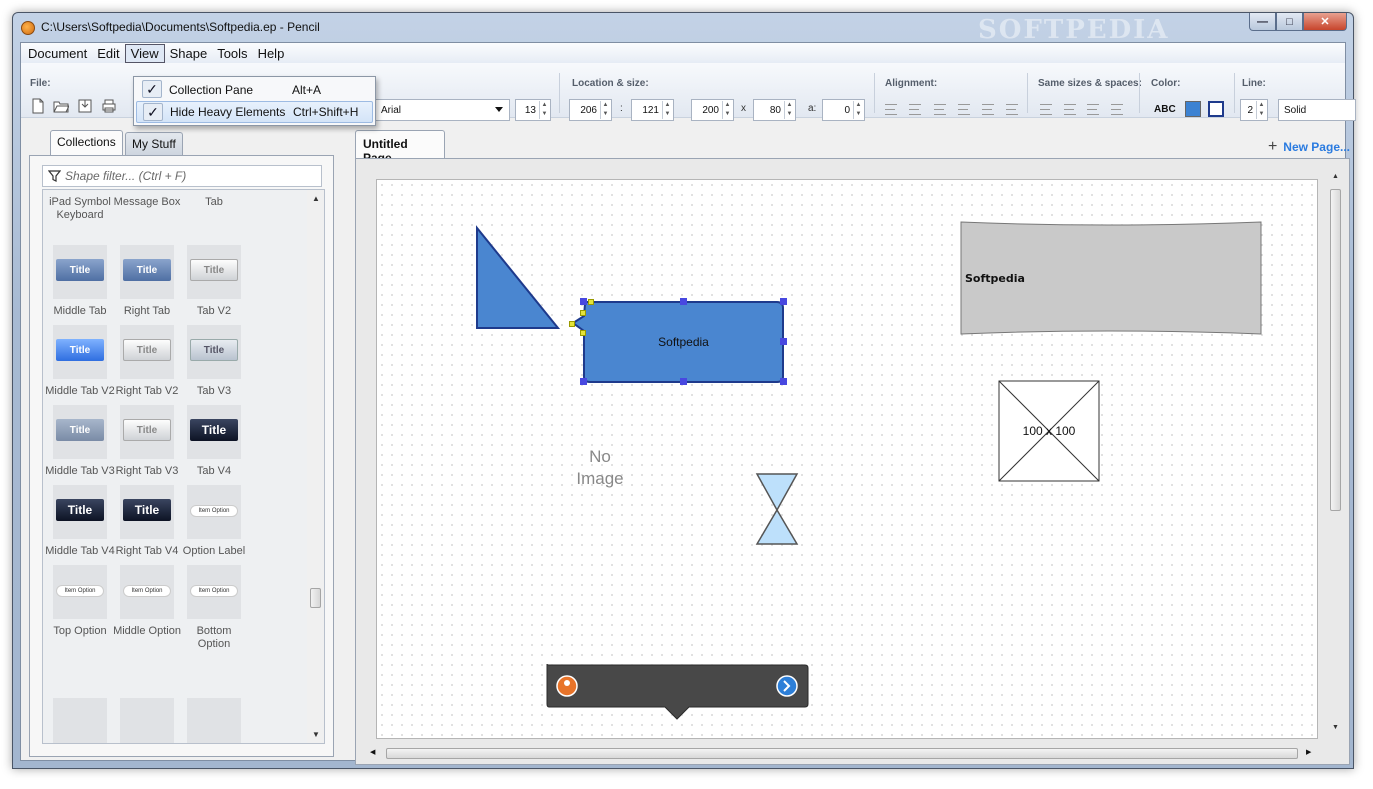  Describe the element at coordinates (1046, 109) in the screenshot. I see `same-width-icon` at that location.